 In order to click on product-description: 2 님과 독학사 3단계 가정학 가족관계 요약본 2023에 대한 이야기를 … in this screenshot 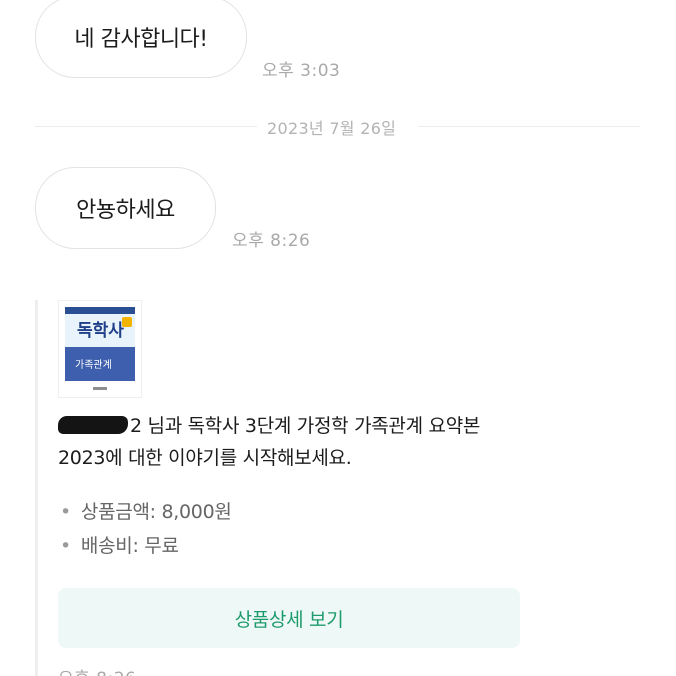, I will do `click(283, 442)`.